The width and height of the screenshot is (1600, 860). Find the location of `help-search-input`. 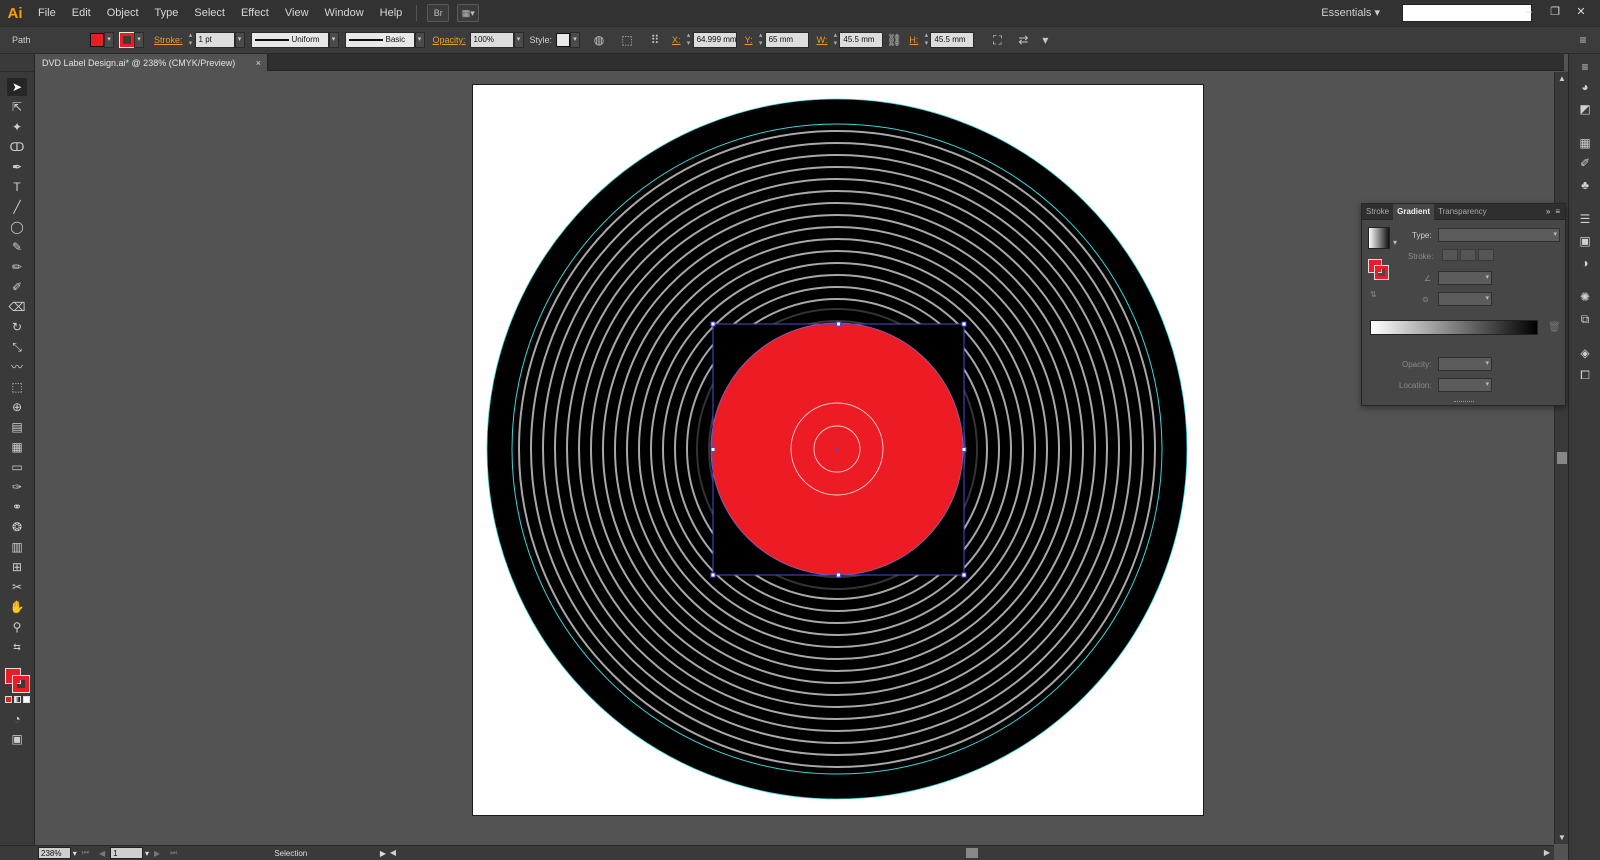

help-search-input is located at coordinates (1467, 13).